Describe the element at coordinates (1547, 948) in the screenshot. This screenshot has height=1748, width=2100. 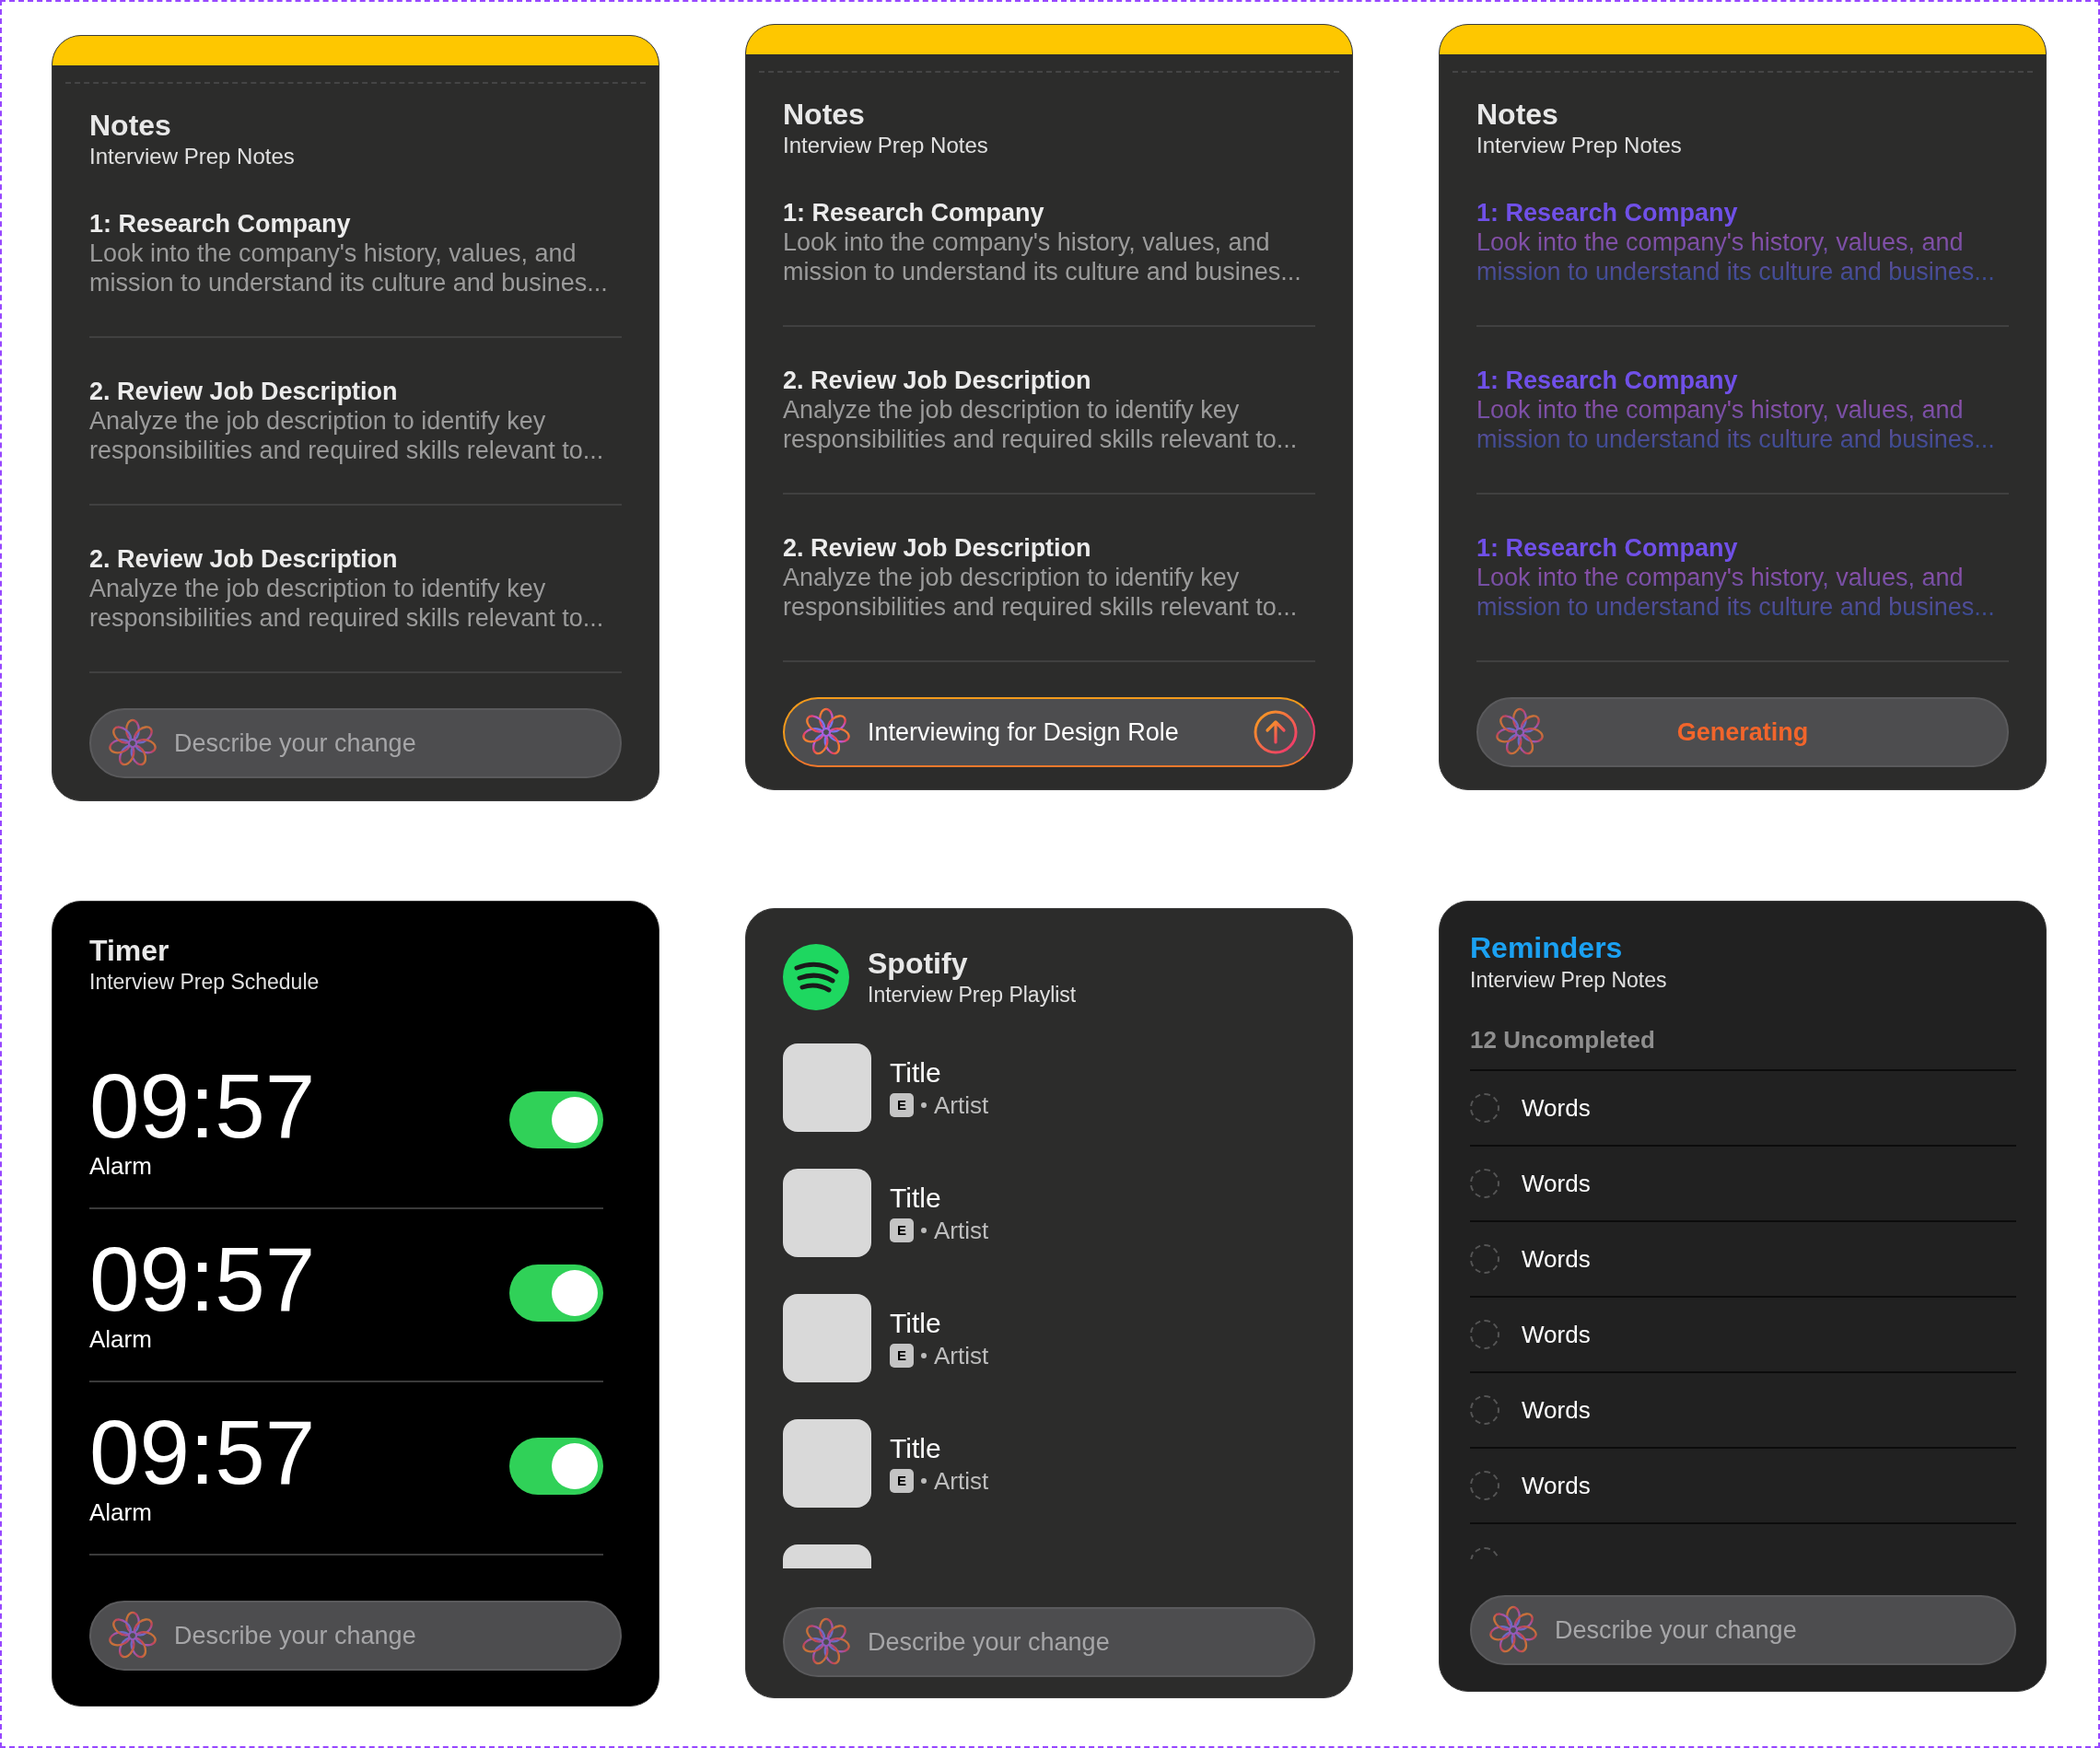
I see `card-title: Reminders` at that location.